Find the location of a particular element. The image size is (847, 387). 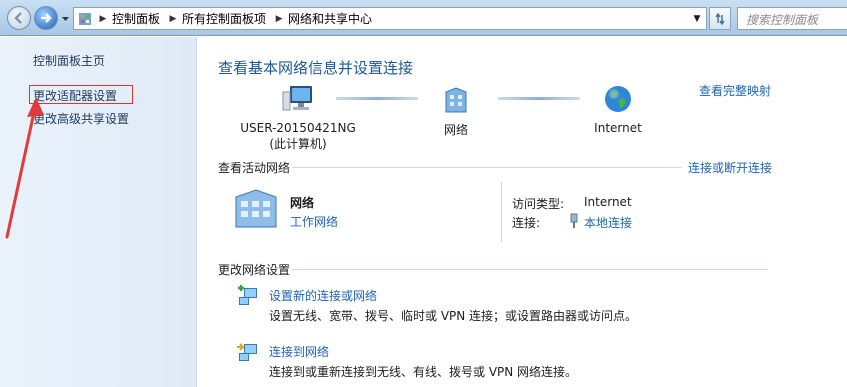

connect-to-network-desc: 连接到或重新连接到无线、有线、拨号或 VPN 网络连接。 is located at coordinates (423, 372).